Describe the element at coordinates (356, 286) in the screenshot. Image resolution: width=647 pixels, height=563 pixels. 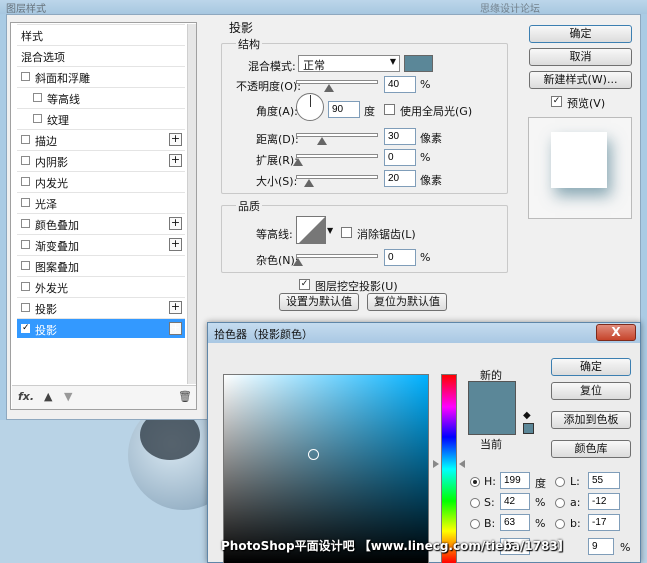
I see `knockout-label: 图层挖空投影(U)` at that location.